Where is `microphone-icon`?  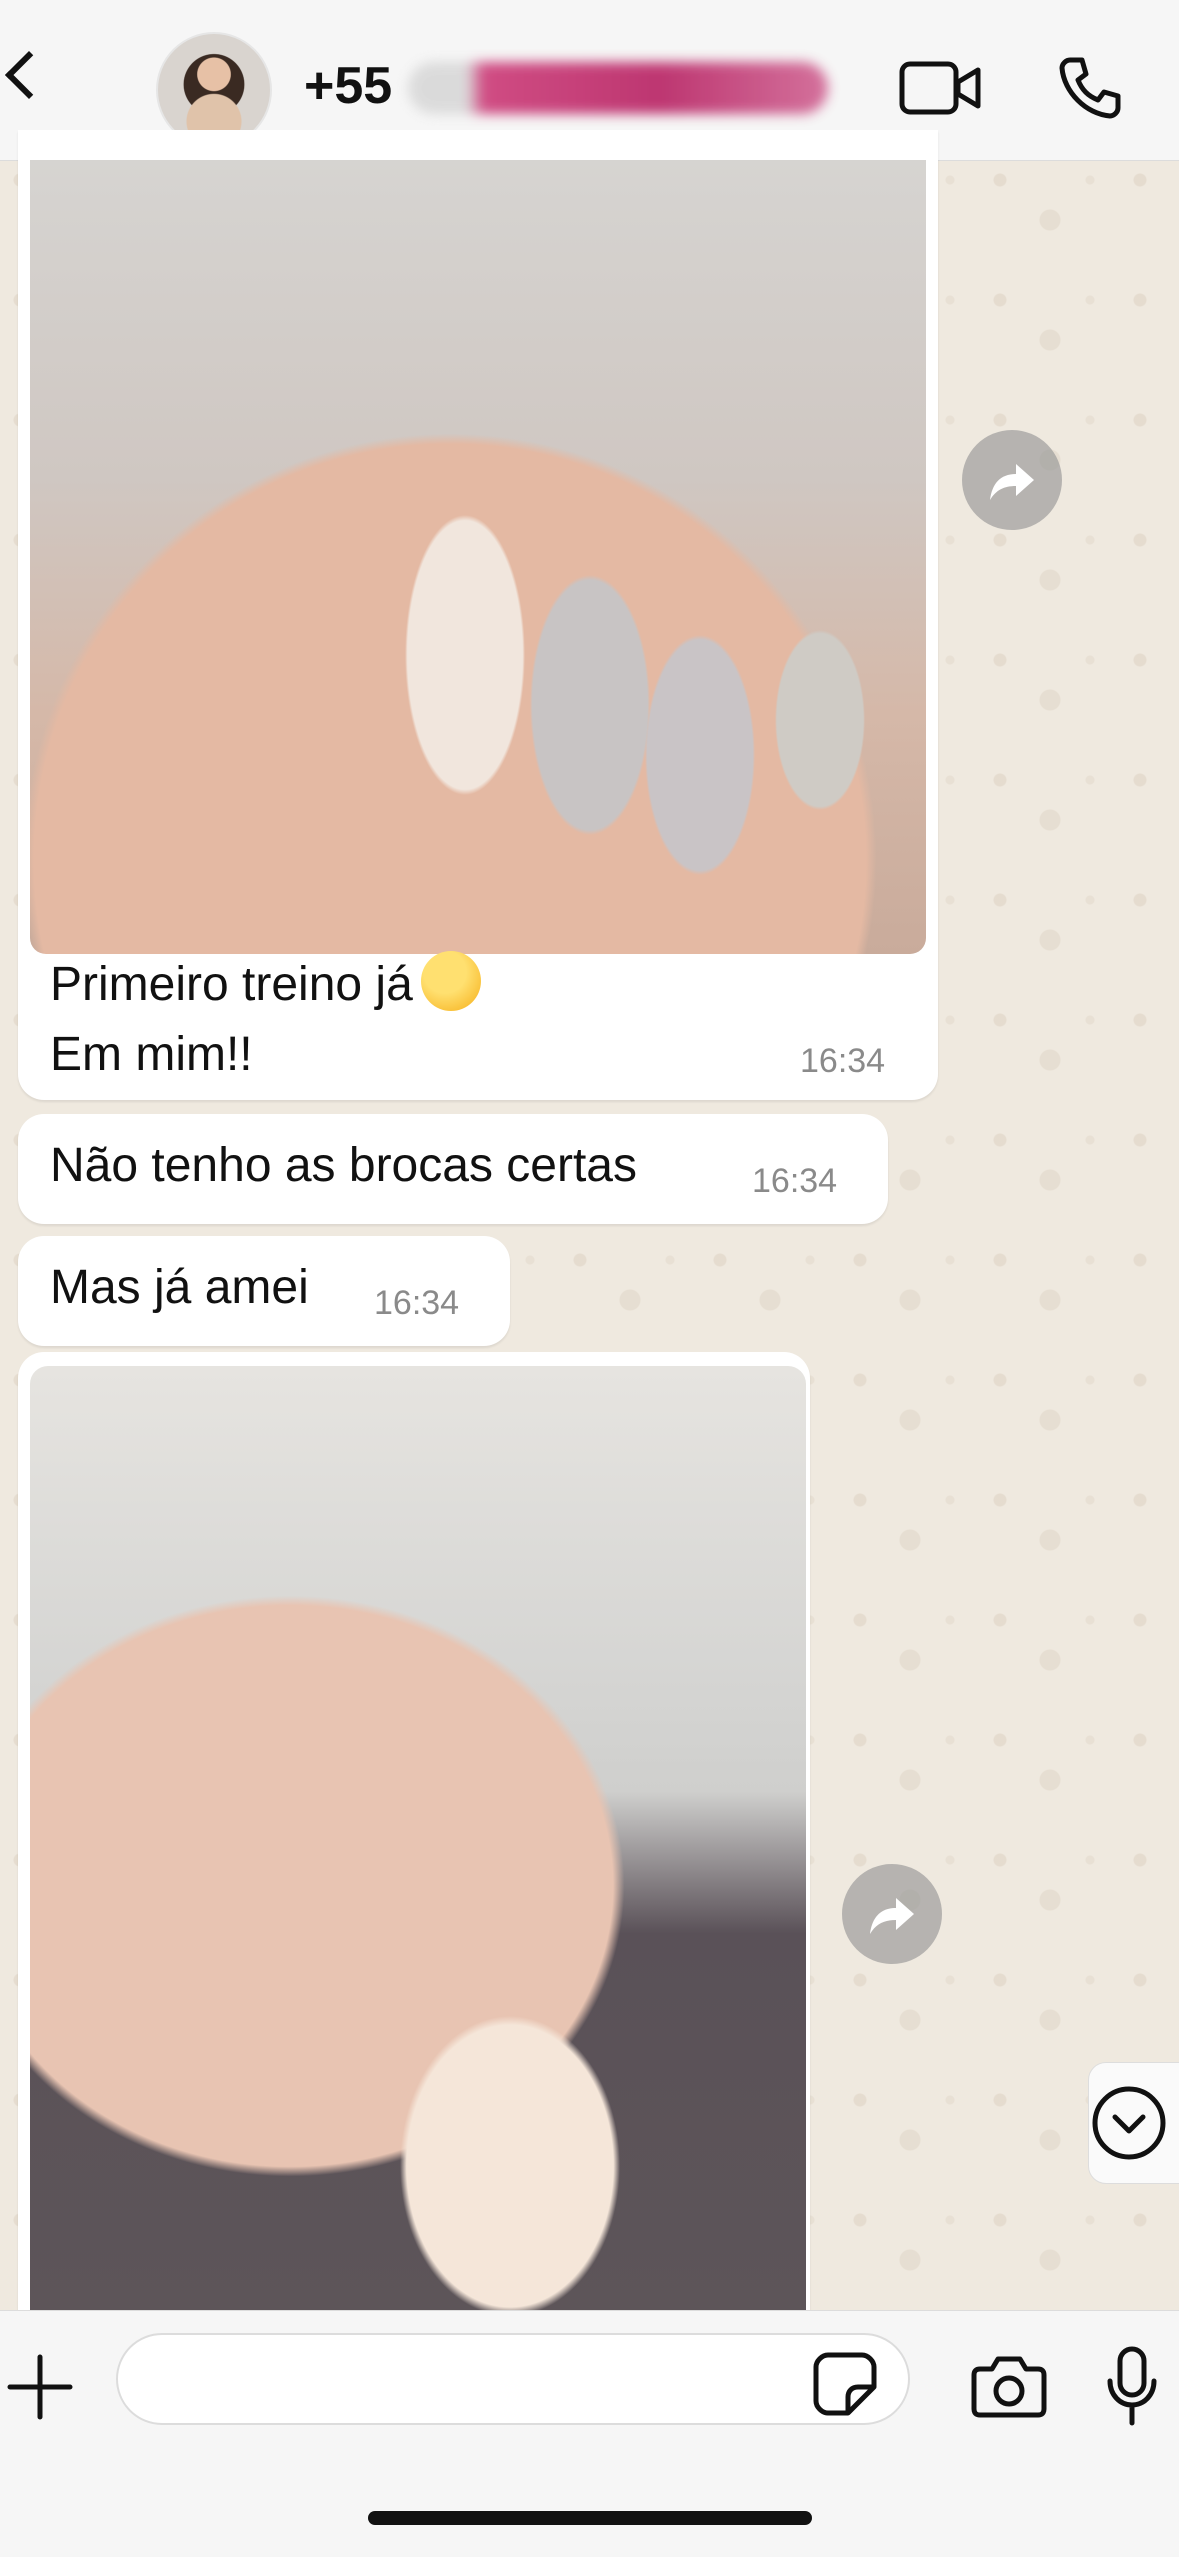 microphone-icon is located at coordinates (1132, 2387).